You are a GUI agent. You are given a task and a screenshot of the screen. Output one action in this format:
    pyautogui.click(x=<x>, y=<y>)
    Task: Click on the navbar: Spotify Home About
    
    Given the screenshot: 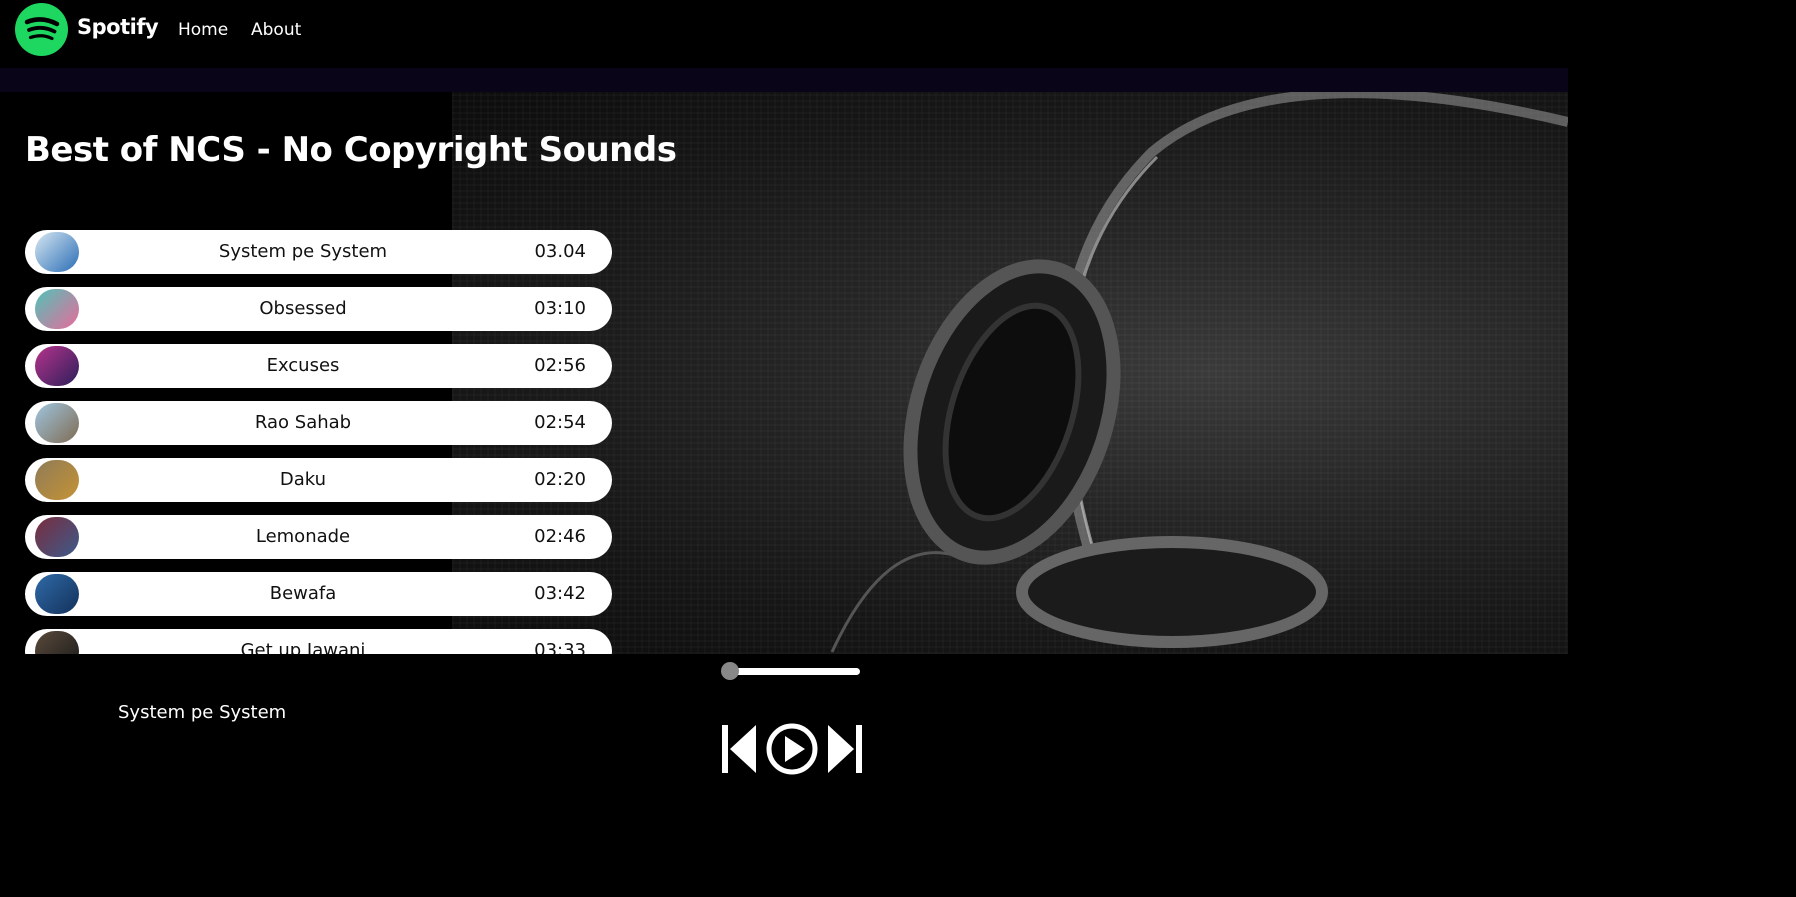 What is the action you would take?
    pyautogui.click(x=784, y=34)
    